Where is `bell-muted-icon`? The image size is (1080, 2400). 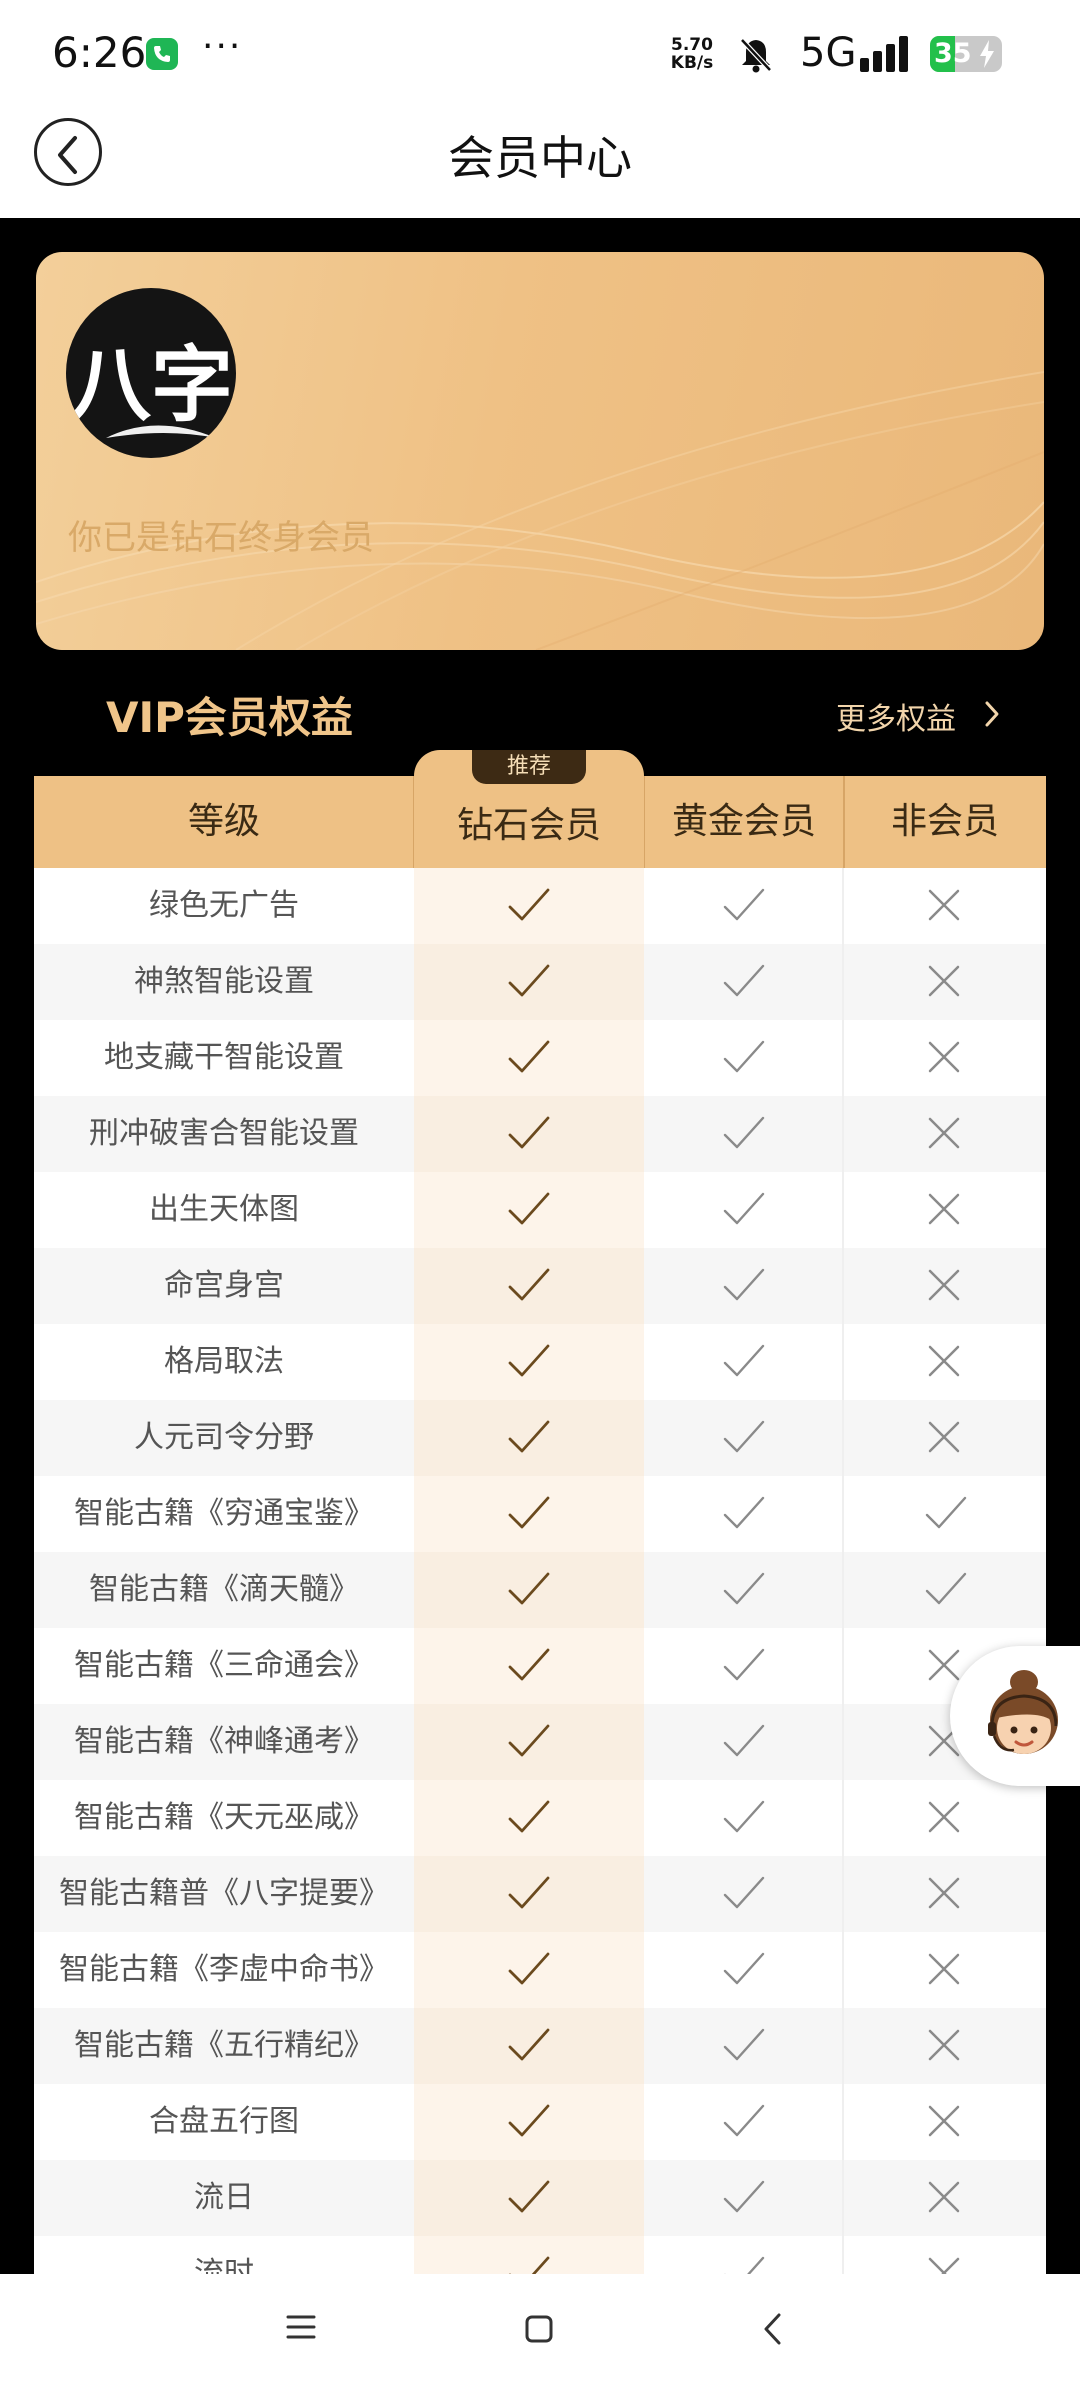 bell-muted-icon is located at coordinates (756, 55).